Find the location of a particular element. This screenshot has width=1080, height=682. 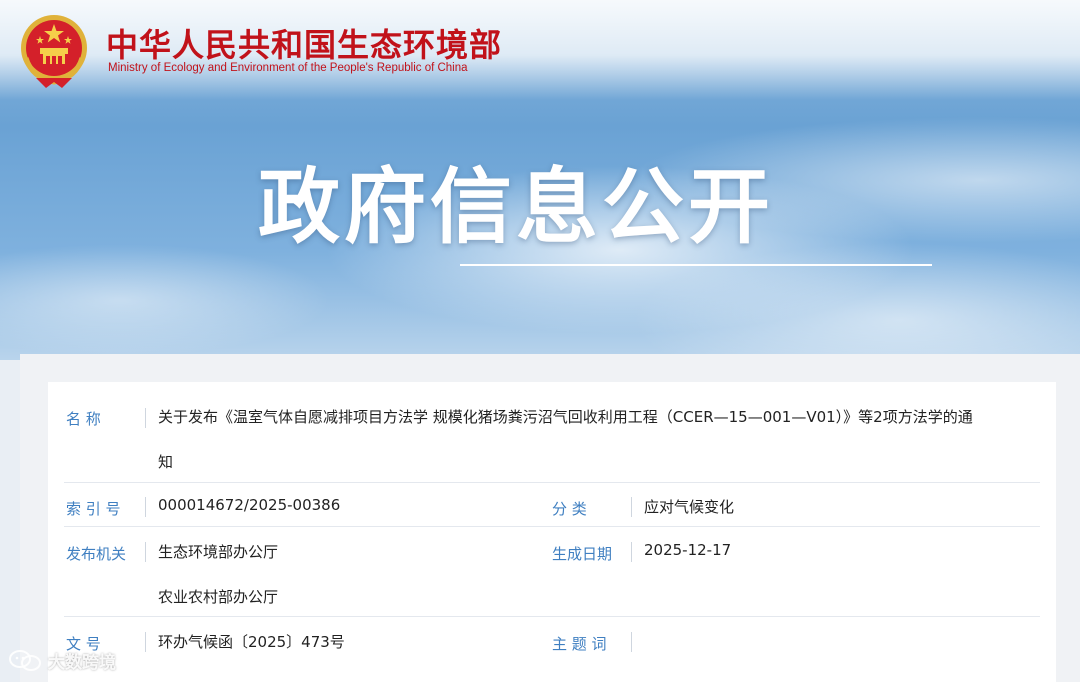

publisher-label: 发布机关 is located at coordinates (96, 554).